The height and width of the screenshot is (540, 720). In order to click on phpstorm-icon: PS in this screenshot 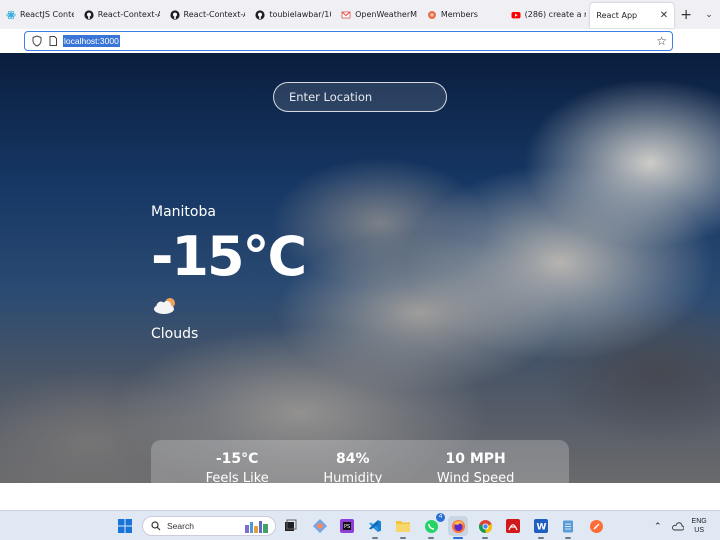, I will do `click(347, 526)`.